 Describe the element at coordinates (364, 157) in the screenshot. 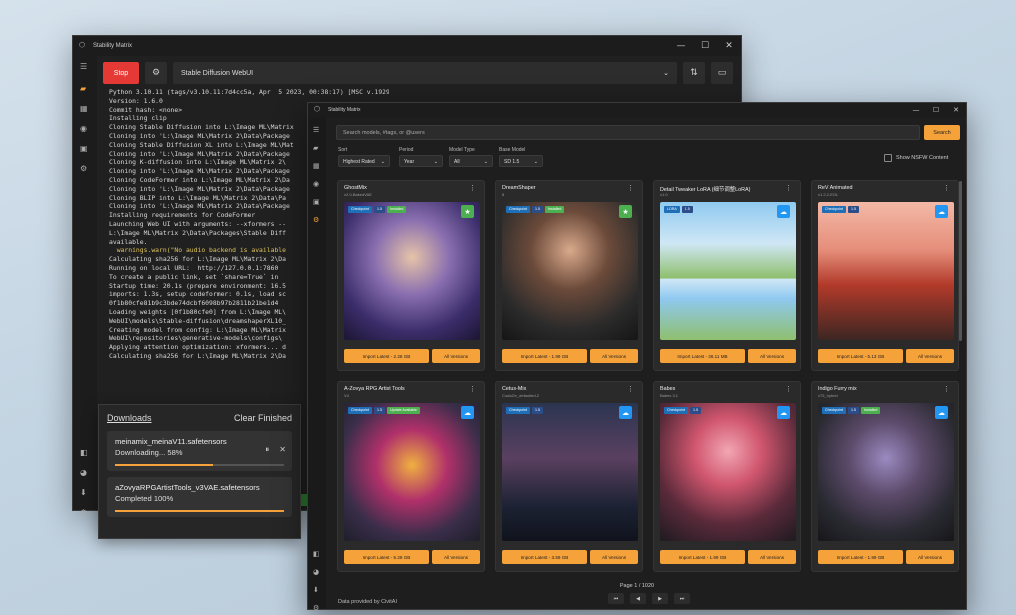

I see `sort-filter: Sort Highest Rated ⌄` at that location.